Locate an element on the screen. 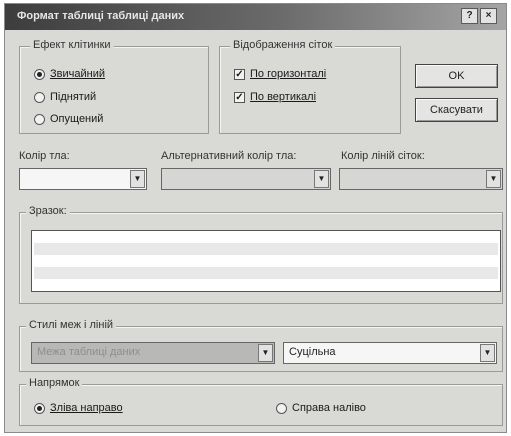 This screenshot has height=436, width=511. radio-label: Звичайний is located at coordinates (77, 74).